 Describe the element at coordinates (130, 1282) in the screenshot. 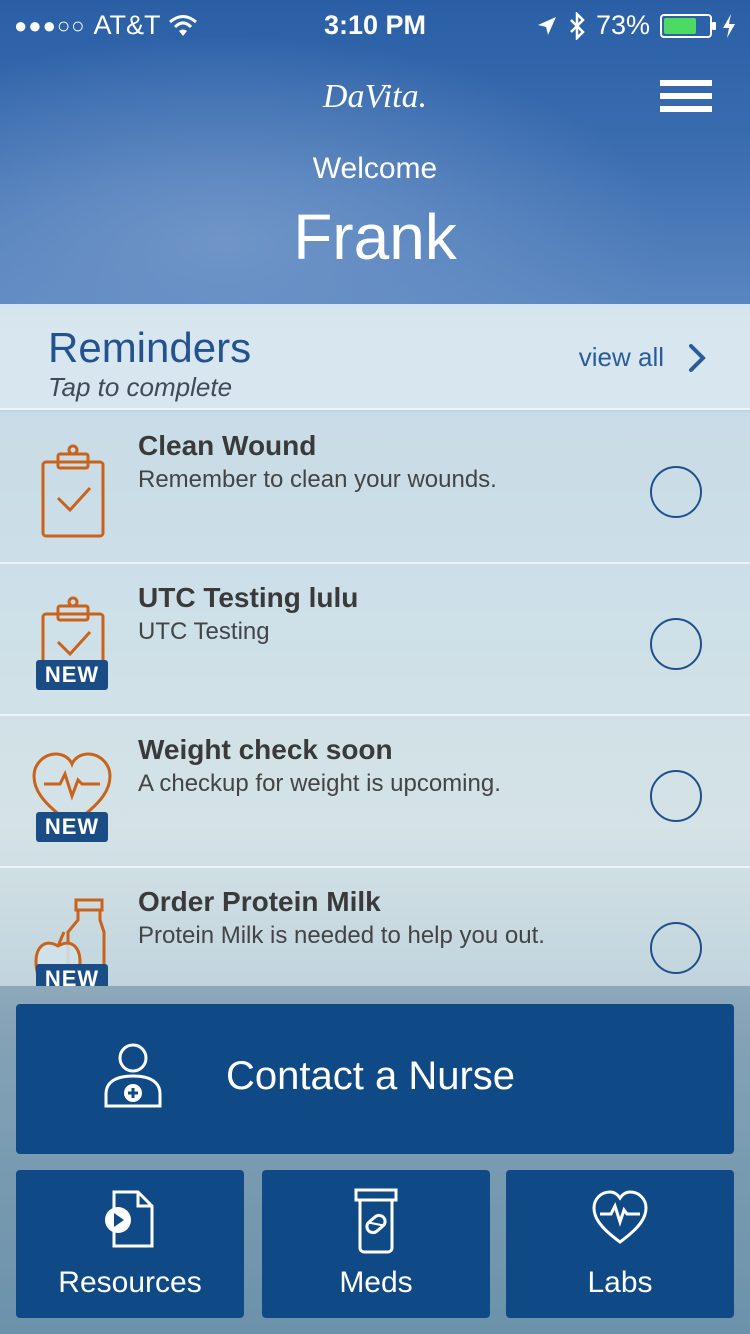

I see `resources-label: Resources` at that location.